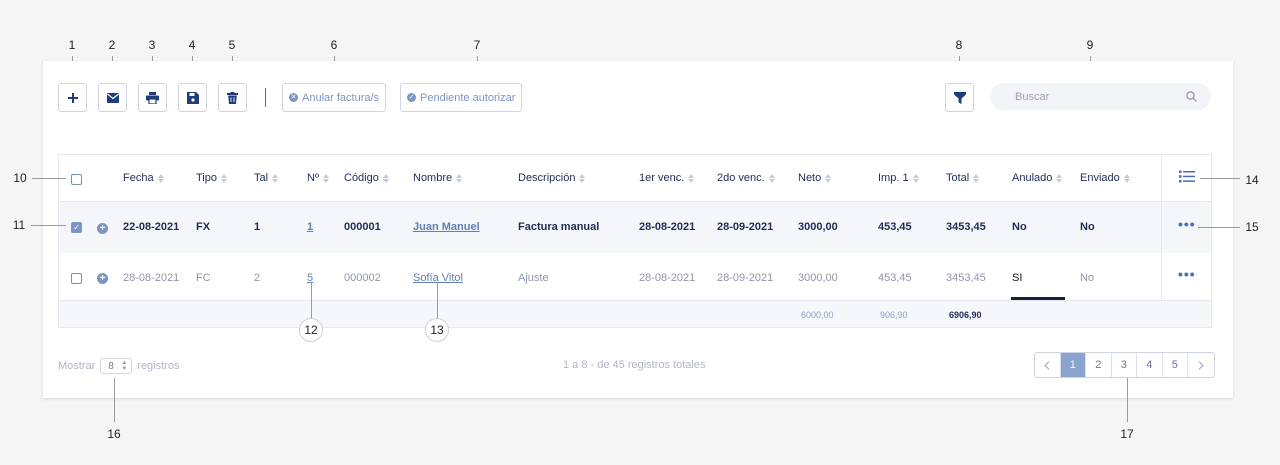  Describe the element at coordinates (266, 178) in the screenshot. I see `header-tal: Tal` at that location.